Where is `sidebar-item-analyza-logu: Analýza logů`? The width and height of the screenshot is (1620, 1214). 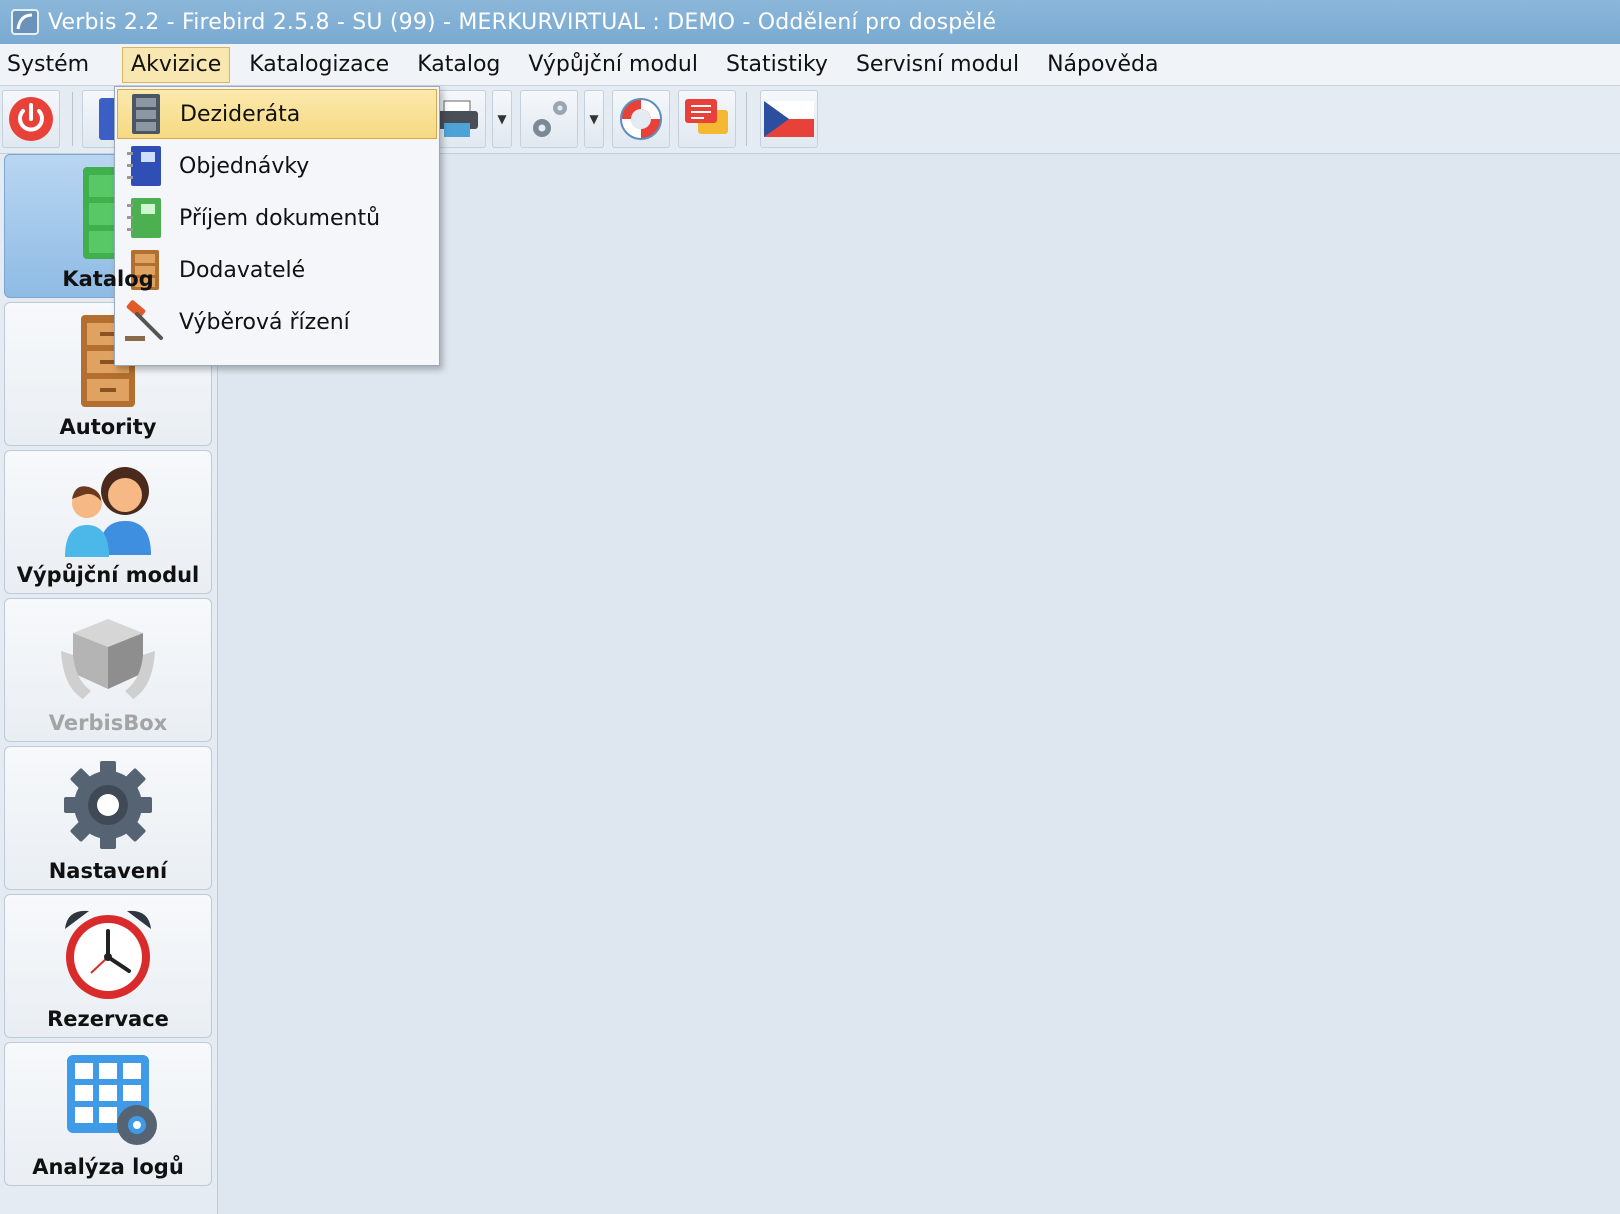
sidebar-item-analyza-logu: Analýza logů is located at coordinates (108, 1114).